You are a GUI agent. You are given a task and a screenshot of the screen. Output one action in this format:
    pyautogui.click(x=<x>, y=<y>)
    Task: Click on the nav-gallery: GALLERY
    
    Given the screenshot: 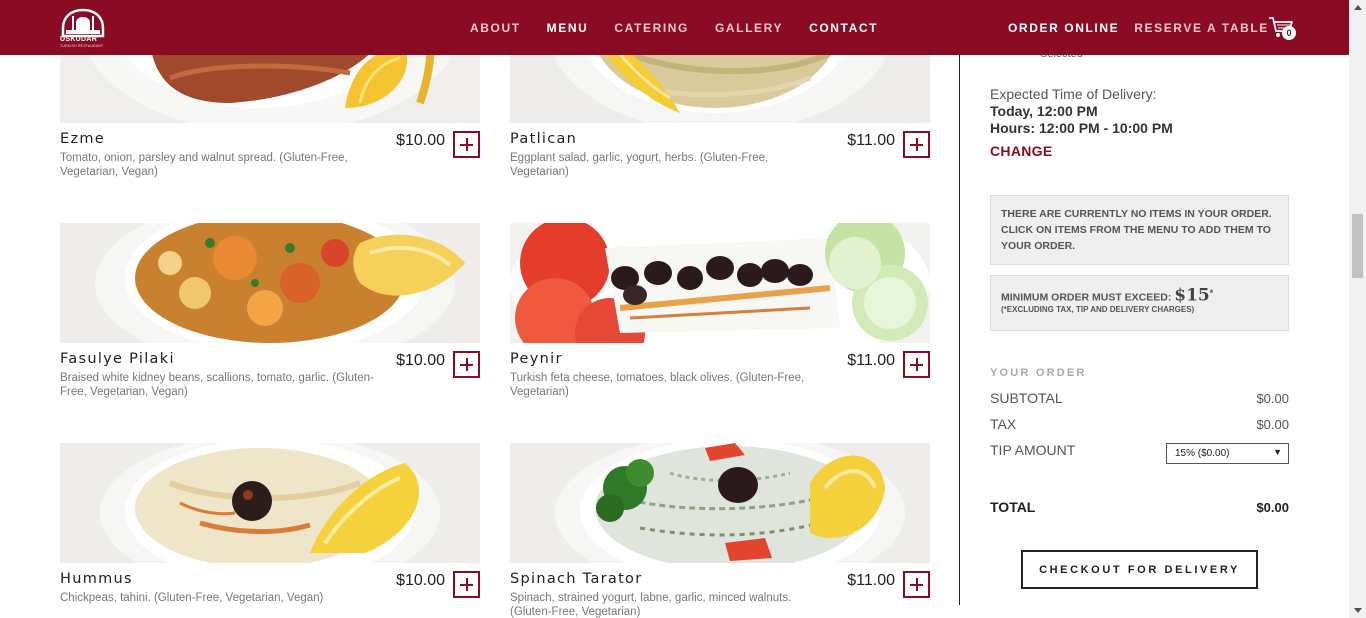 What is the action you would take?
    pyautogui.click(x=749, y=28)
    